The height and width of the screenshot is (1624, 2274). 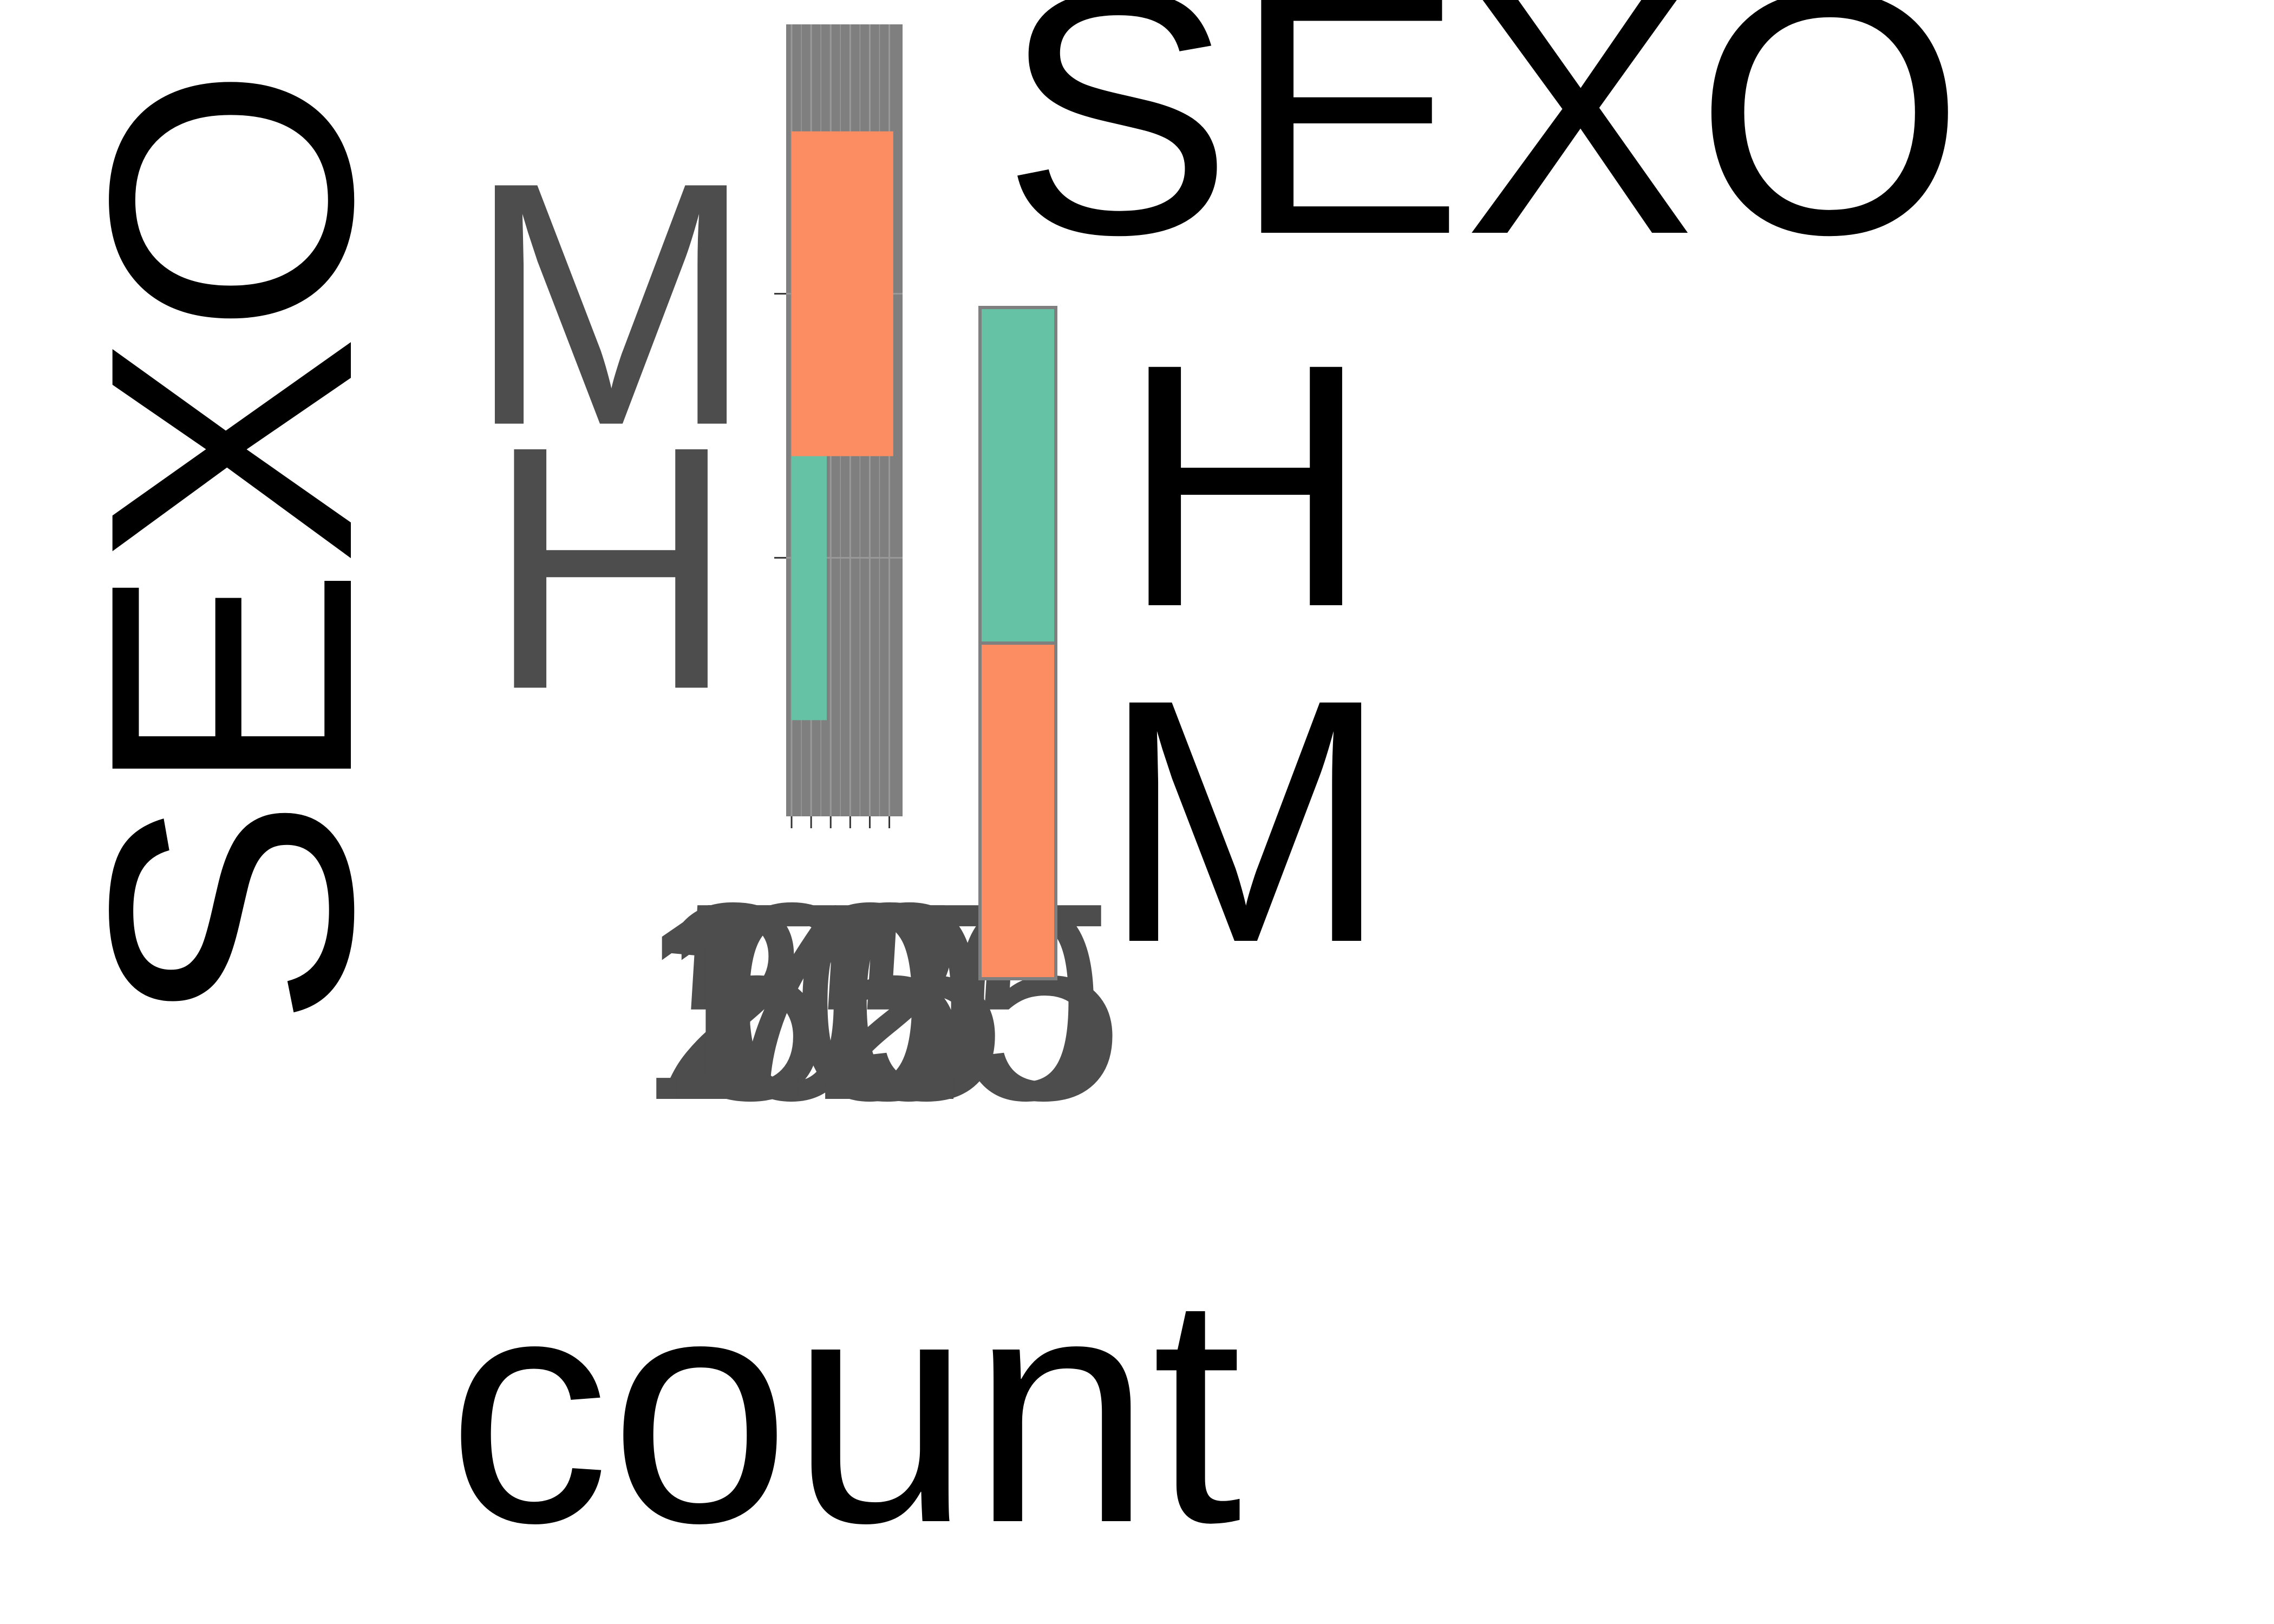 What do you see at coordinates (845, 1409) in the screenshot?
I see `x-axis-title: count` at bounding box center [845, 1409].